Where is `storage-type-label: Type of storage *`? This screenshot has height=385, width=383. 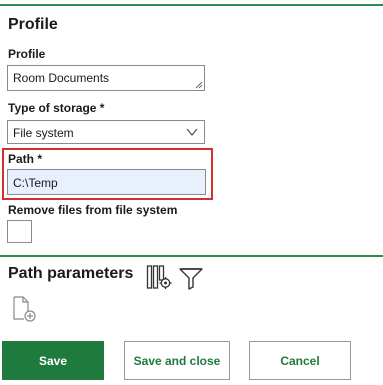 storage-type-label: Type of storage * is located at coordinates (56, 108).